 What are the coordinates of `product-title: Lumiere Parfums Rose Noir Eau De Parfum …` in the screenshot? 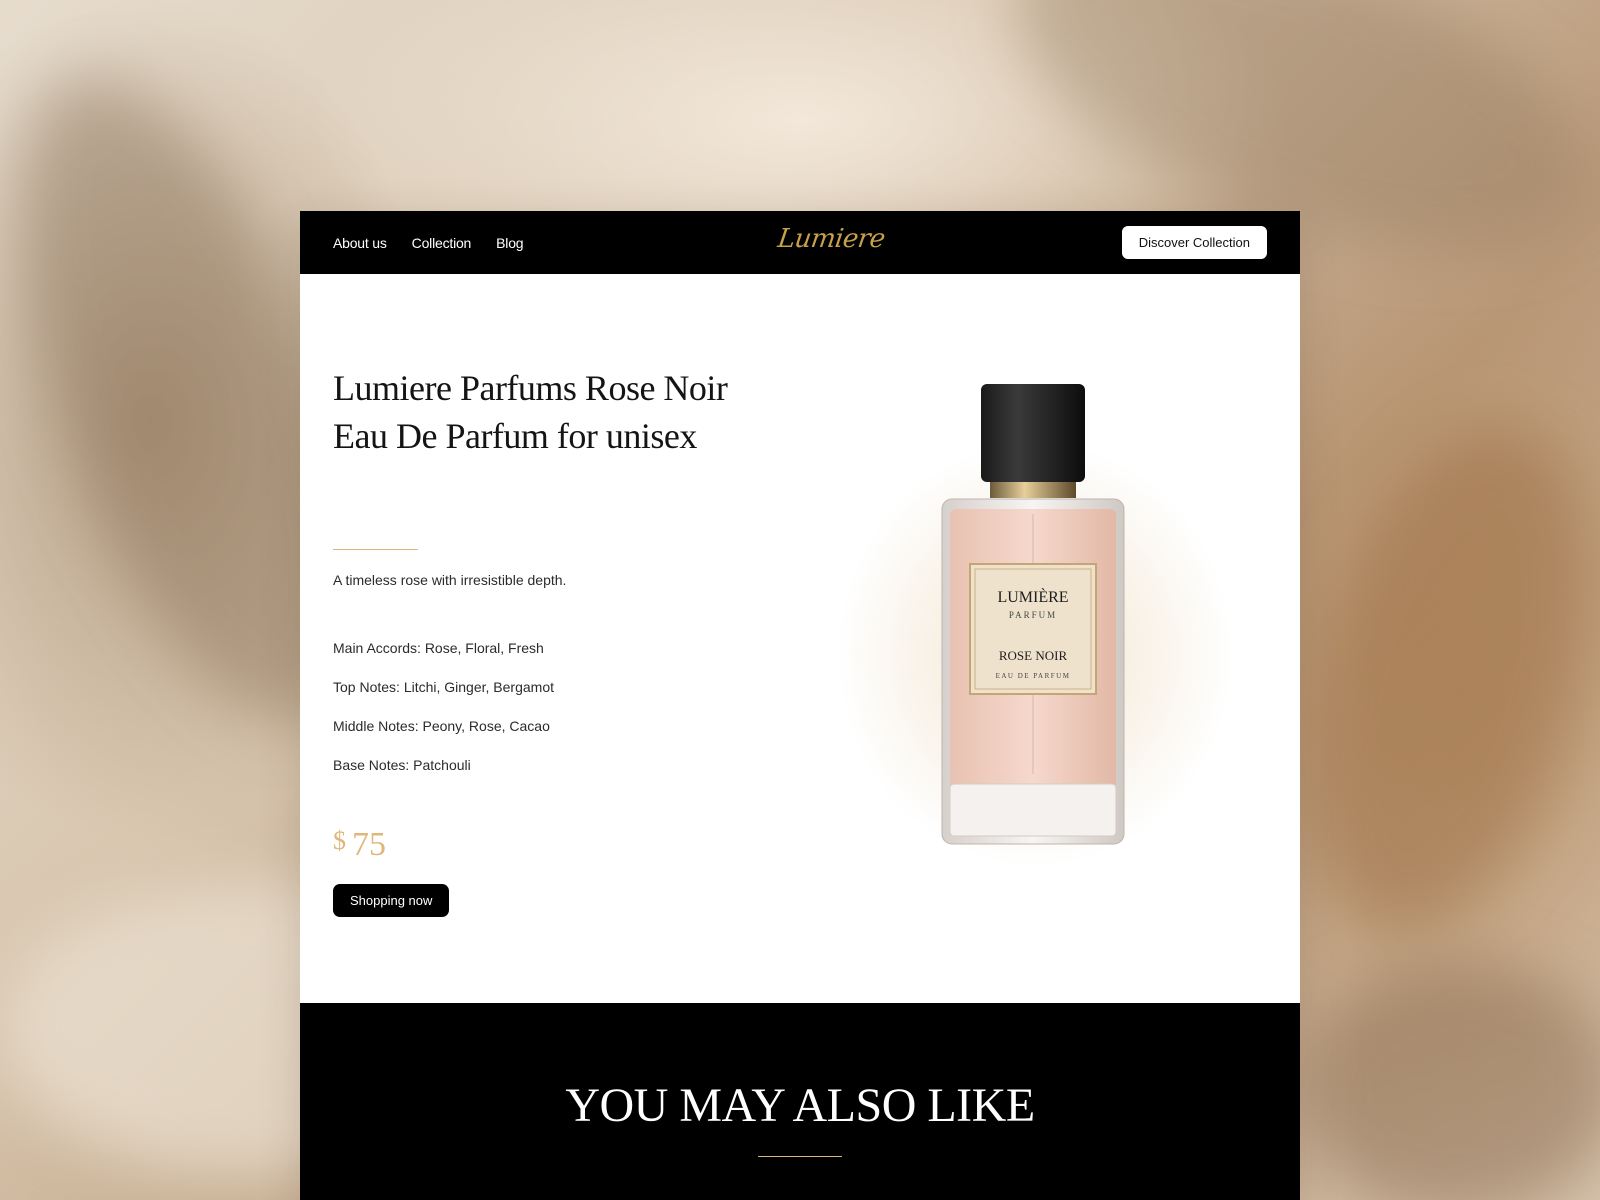 It's located at (530, 412).